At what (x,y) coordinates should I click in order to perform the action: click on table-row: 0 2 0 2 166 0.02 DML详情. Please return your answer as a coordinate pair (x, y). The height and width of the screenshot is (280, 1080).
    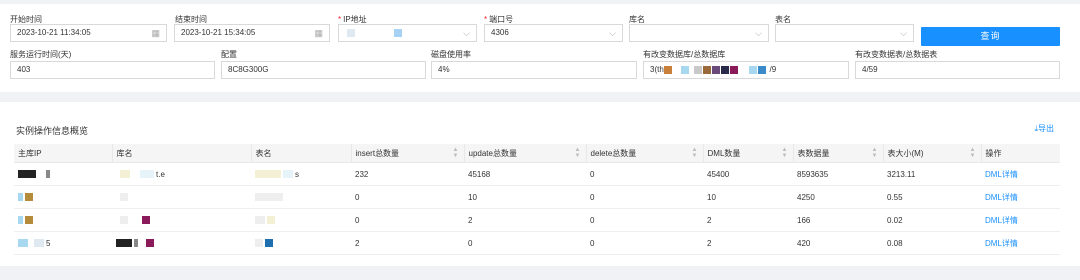
    Looking at the image, I should click on (537, 220).